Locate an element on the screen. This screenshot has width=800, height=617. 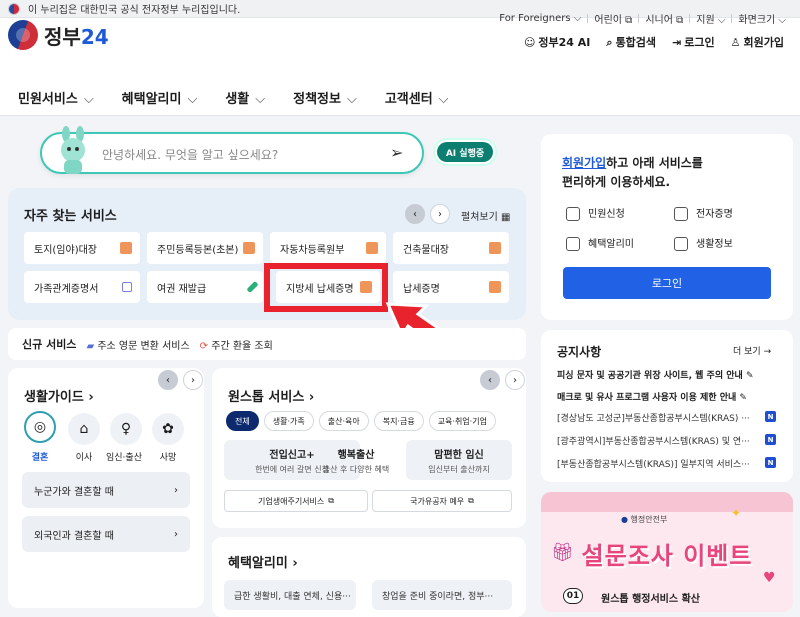
certificate-icon is located at coordinates (681, 214).